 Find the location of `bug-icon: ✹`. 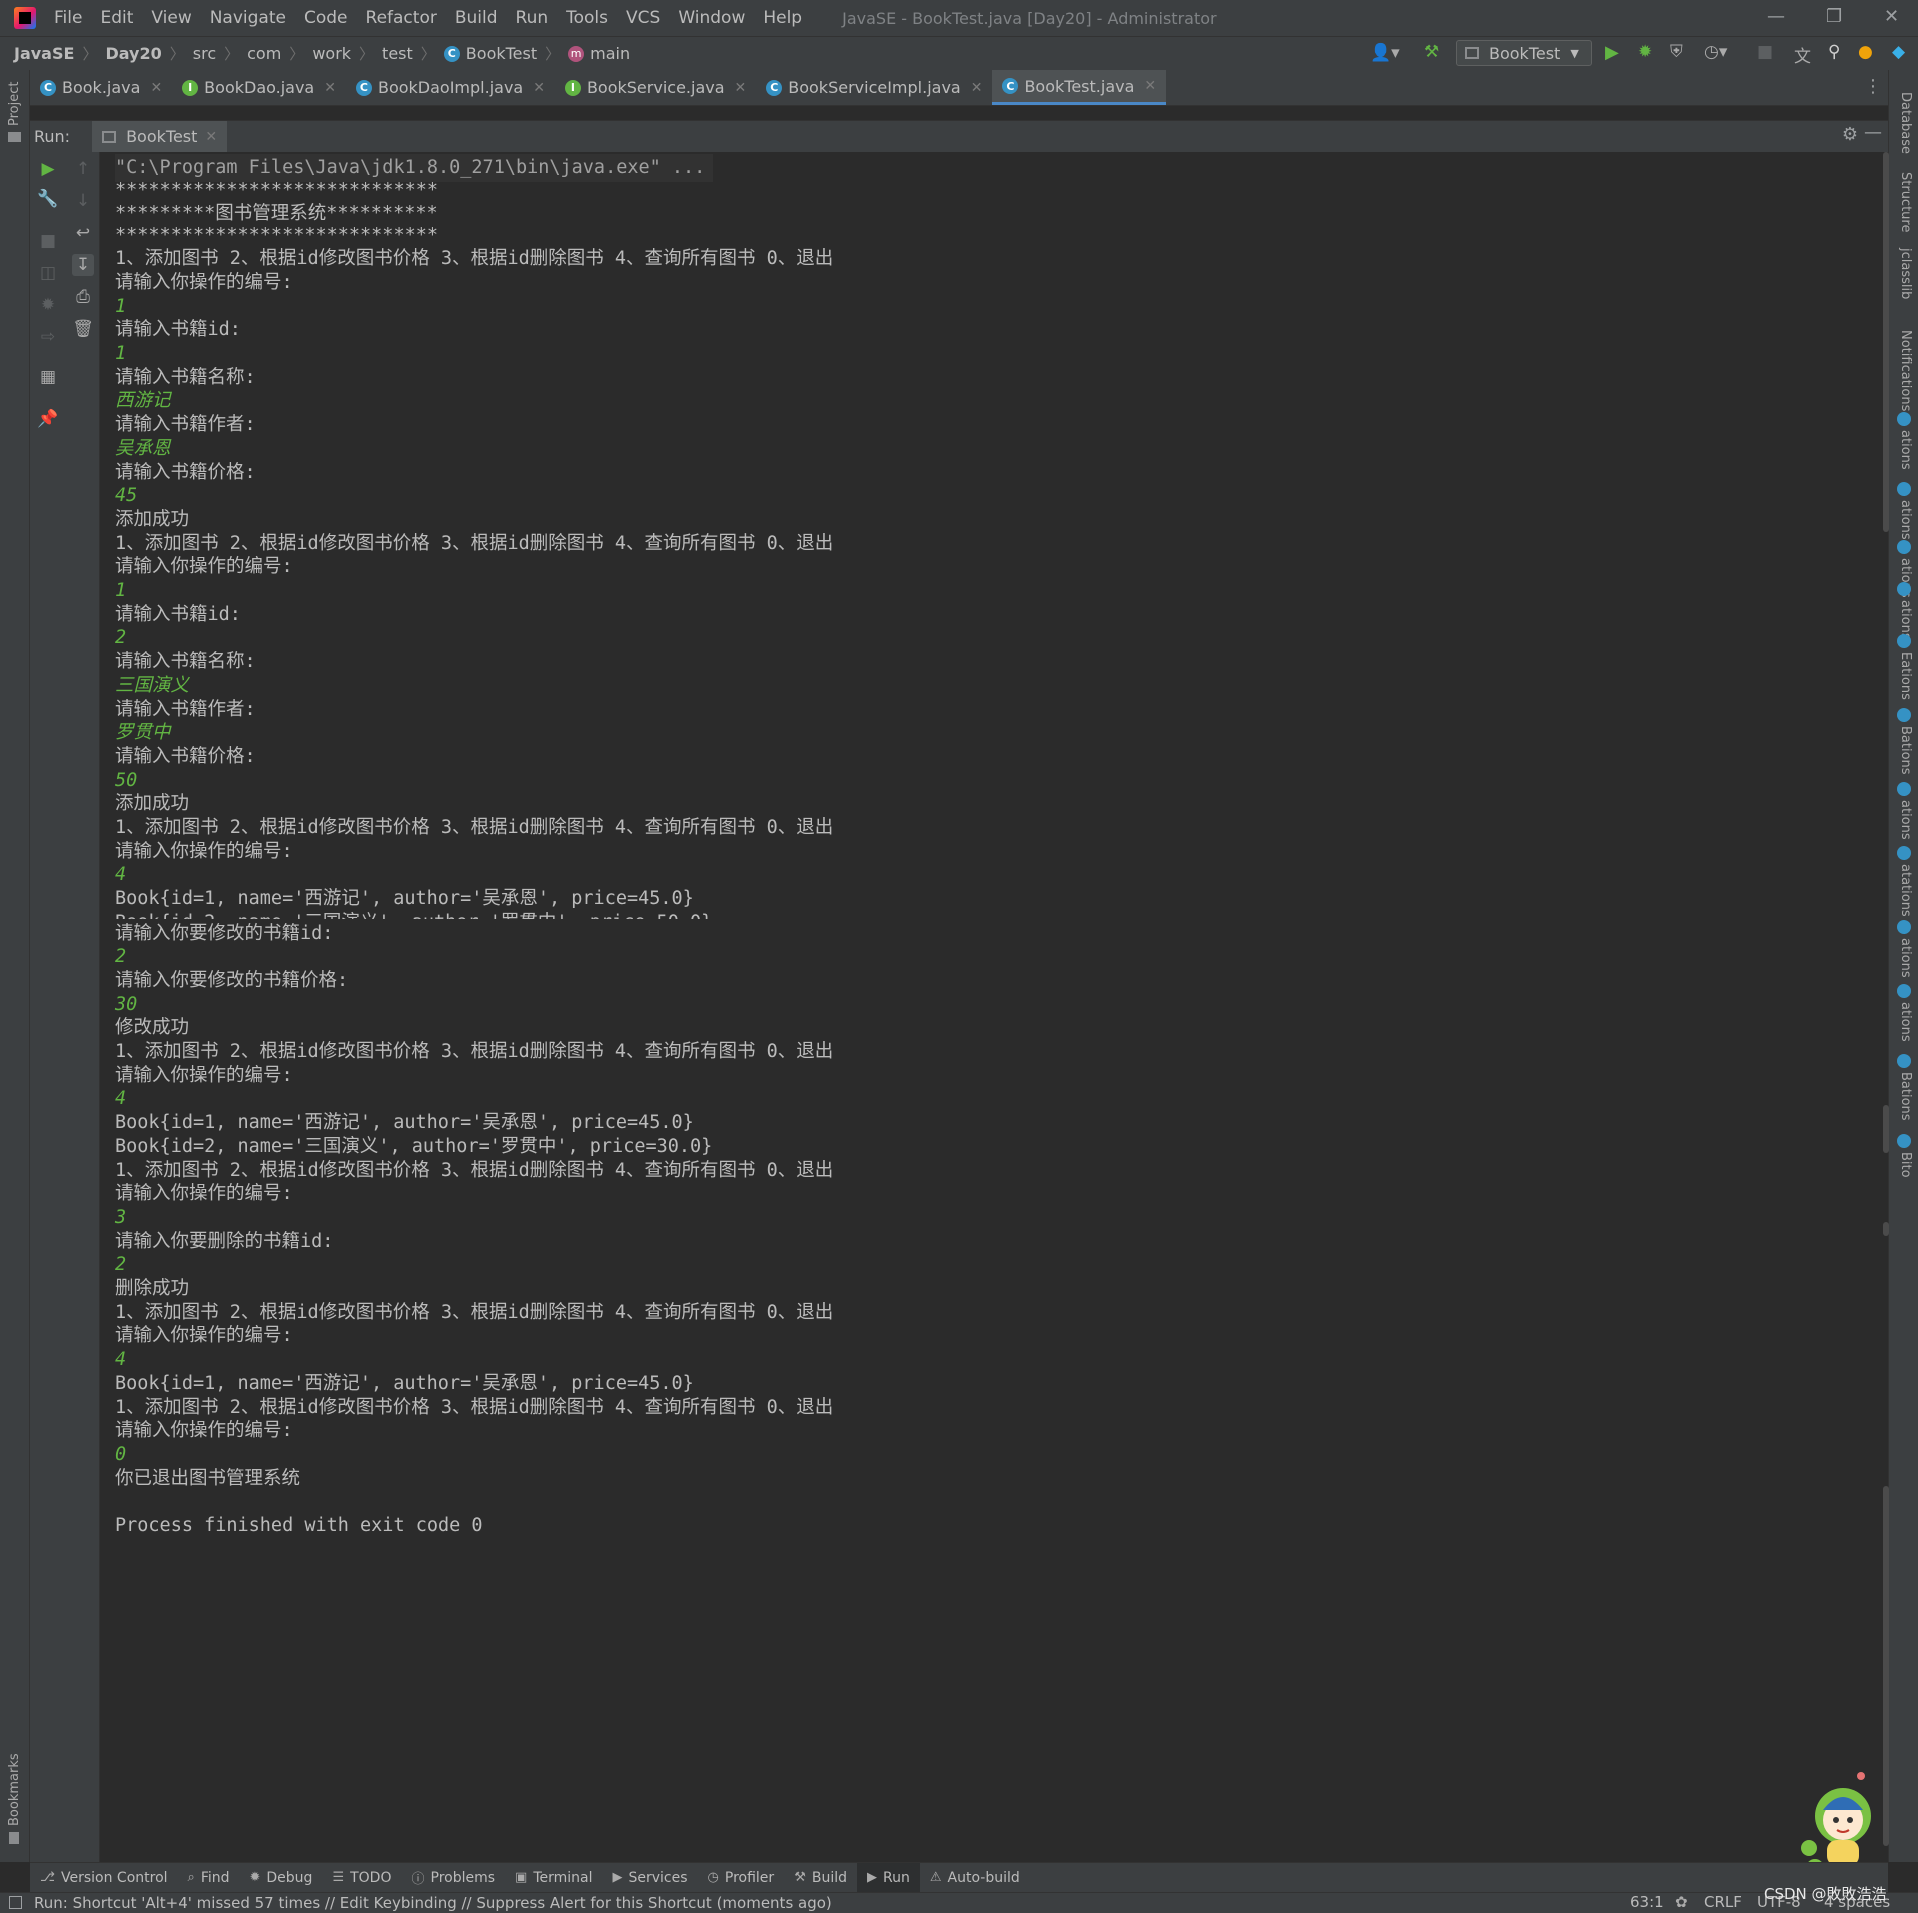

bug-icon: ✹ is located at coordinates (48, 305).